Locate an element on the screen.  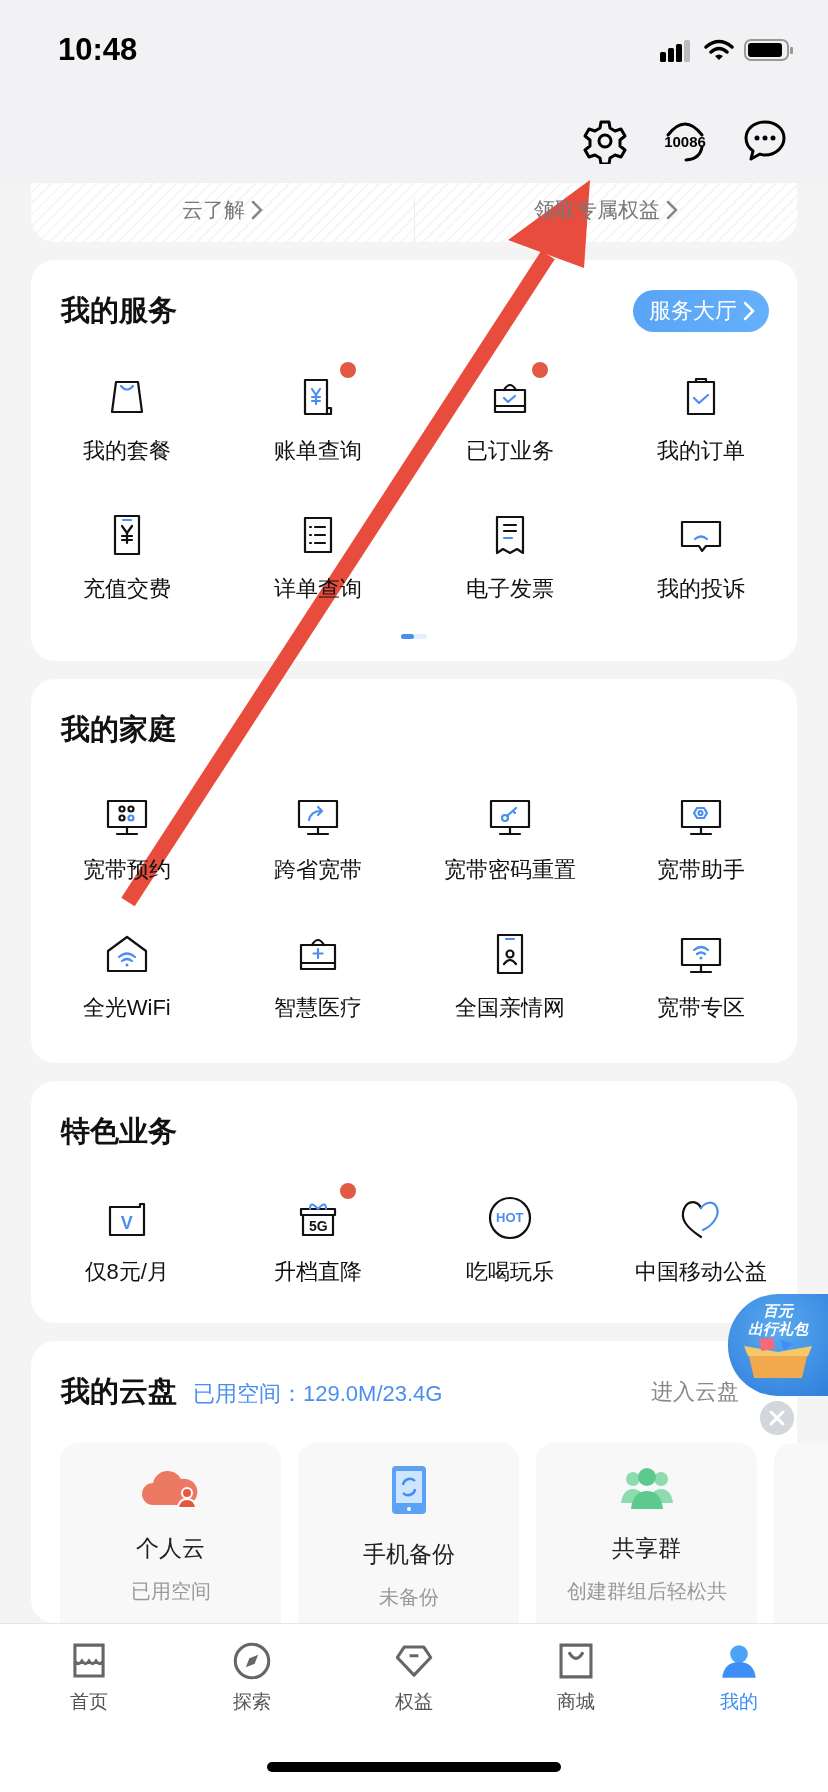
feature-label: 仅8元/月 is located at coordinates (126, 1272).